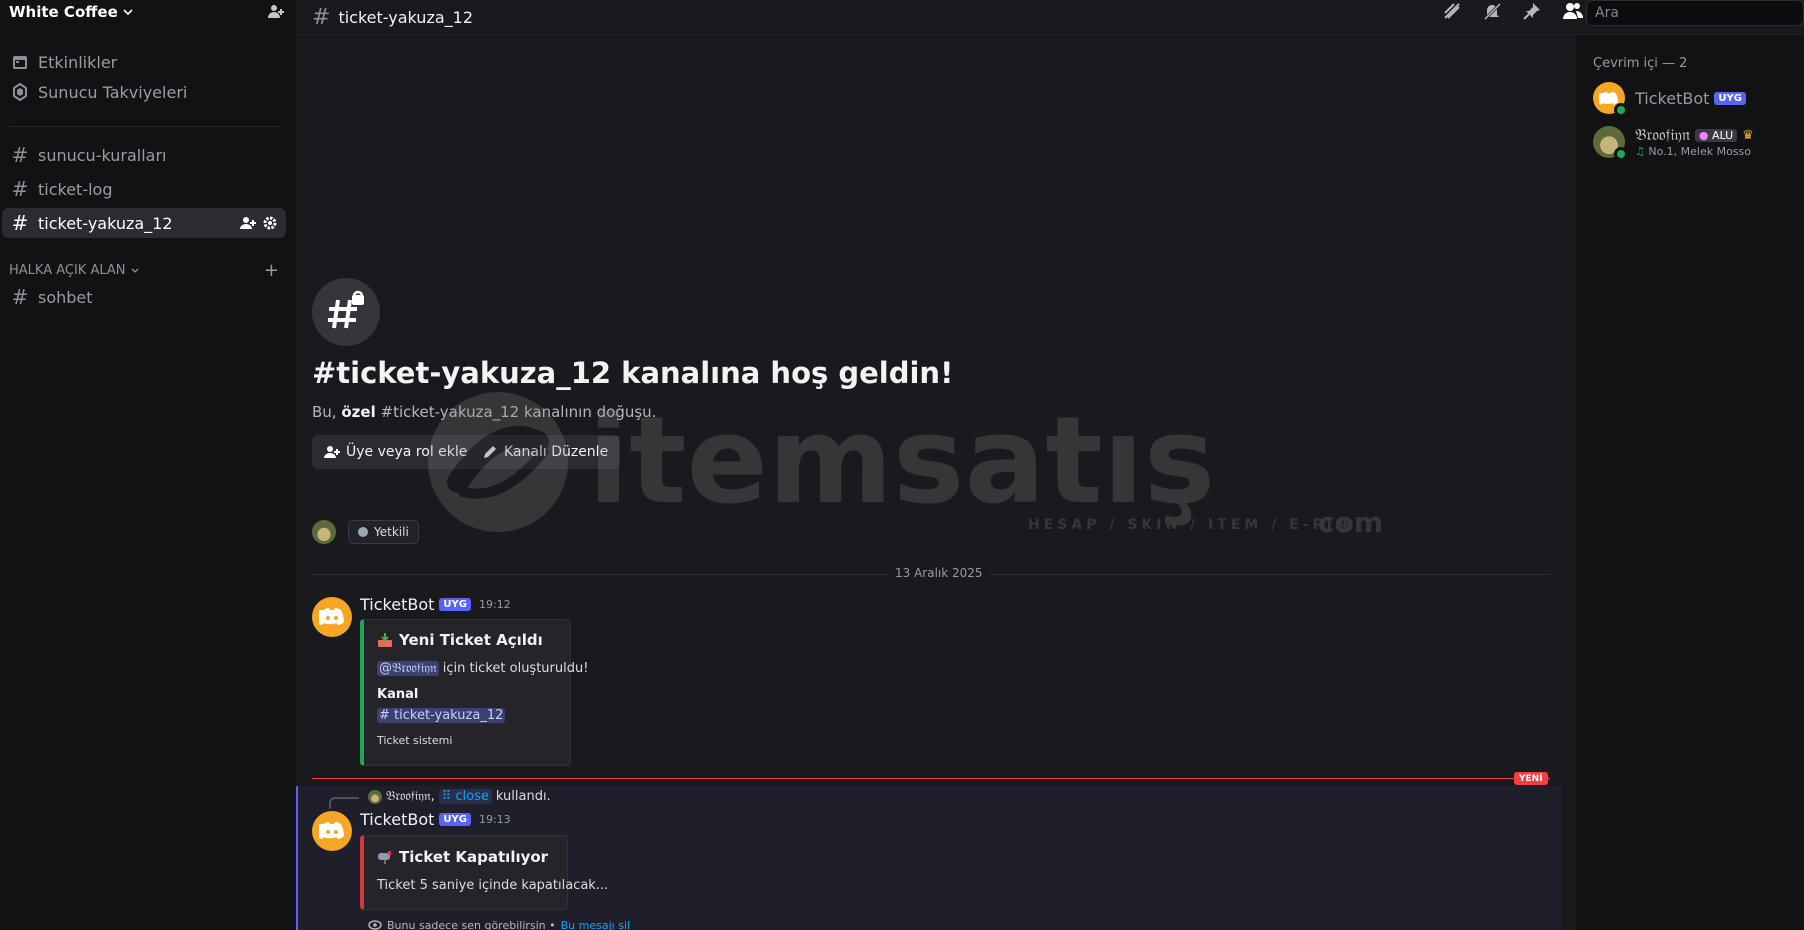  I want to click on embed-description-text: için ticket oluşturuldu!, so click(515, 668).